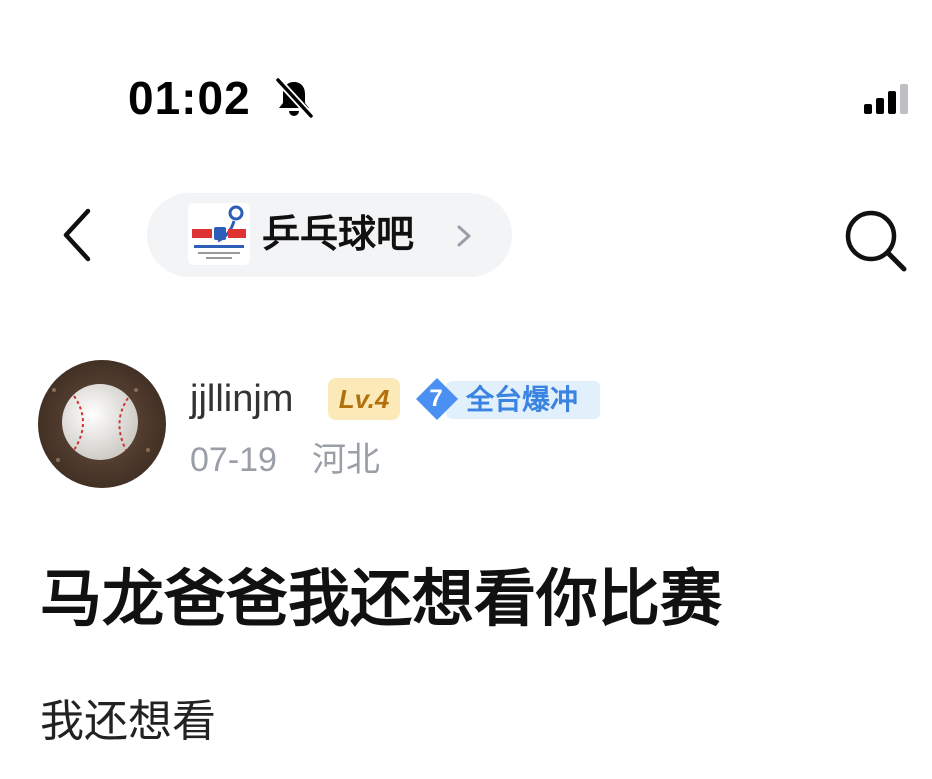  I want to click on forum-name: 乒乓球吧, so click(338, 235).